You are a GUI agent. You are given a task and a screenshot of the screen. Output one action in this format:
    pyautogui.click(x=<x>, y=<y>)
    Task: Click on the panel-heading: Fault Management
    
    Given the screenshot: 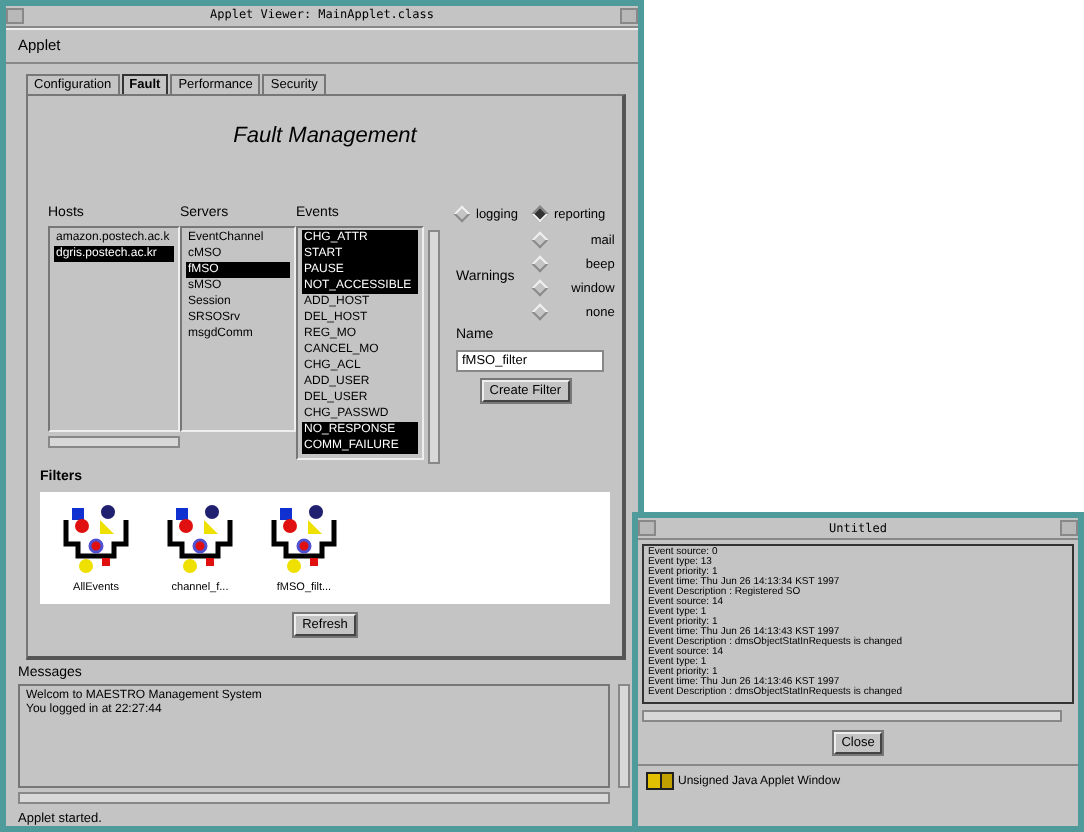 What is the action you would take?
    pyautogui.click(x=325, y=135)
    